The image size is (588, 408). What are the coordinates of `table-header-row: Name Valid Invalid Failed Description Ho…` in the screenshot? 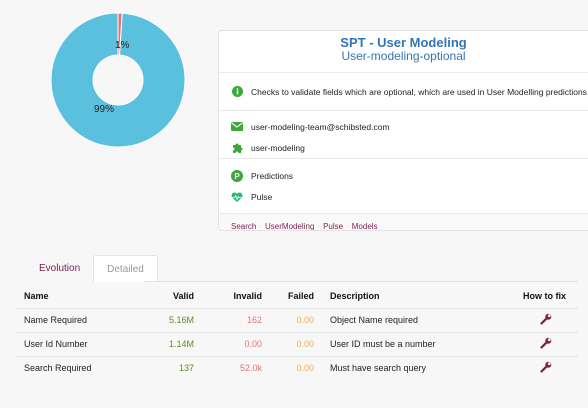 It's located at (297, 296).